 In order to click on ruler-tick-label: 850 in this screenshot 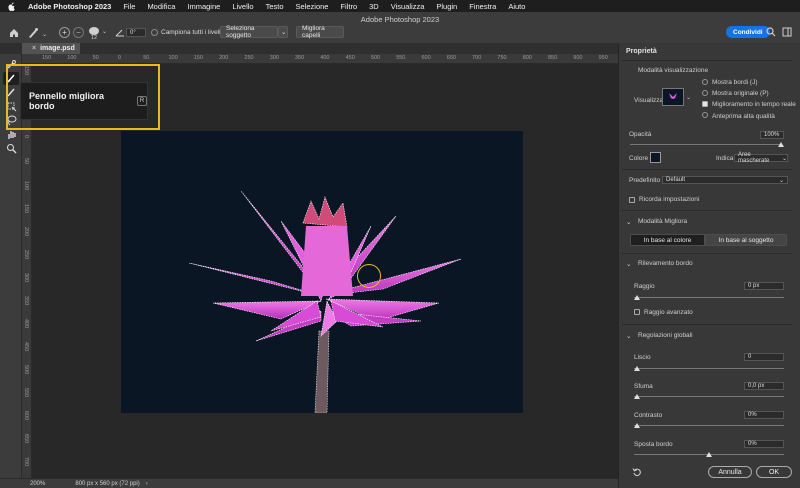, I will do `click(553, 58)`.